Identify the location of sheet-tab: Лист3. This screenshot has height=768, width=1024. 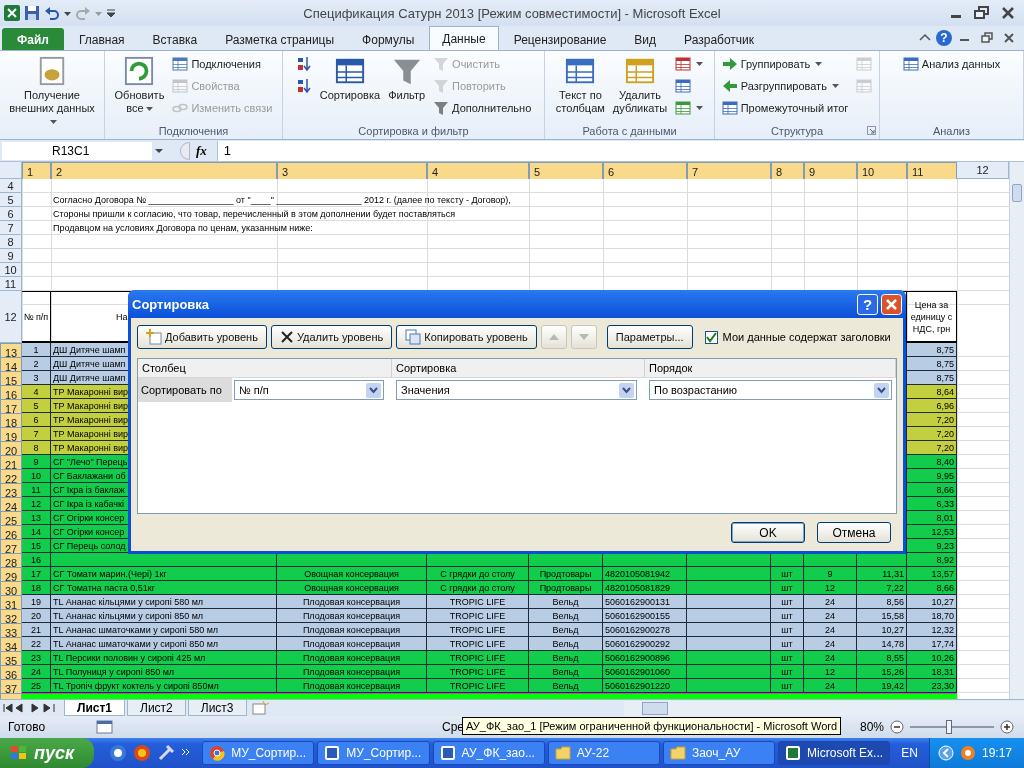
(217, 708).